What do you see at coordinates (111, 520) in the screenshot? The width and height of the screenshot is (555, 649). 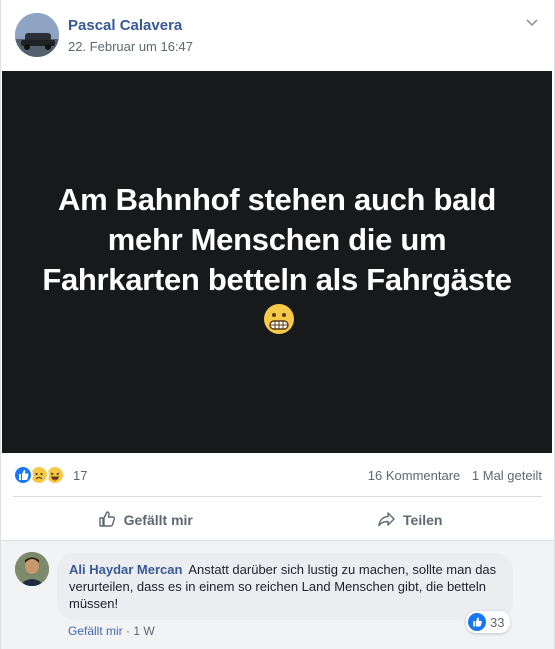 I see `thumbs-up-icon` at bounding box center [111, 520].